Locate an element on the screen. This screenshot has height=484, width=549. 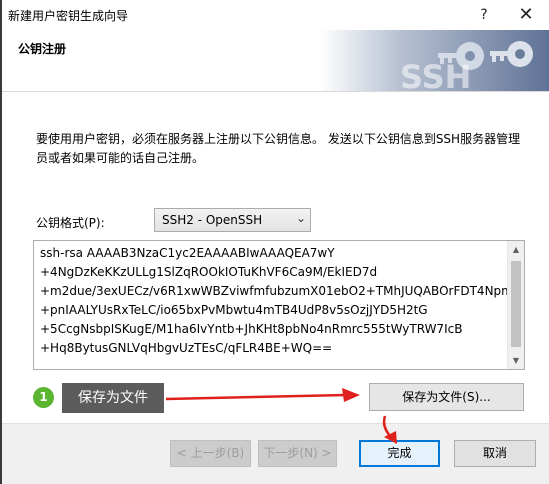
wizard-footer: < 上一步(B) 下一步(N) > 完成 取消 is located at coordinates (275, 453).